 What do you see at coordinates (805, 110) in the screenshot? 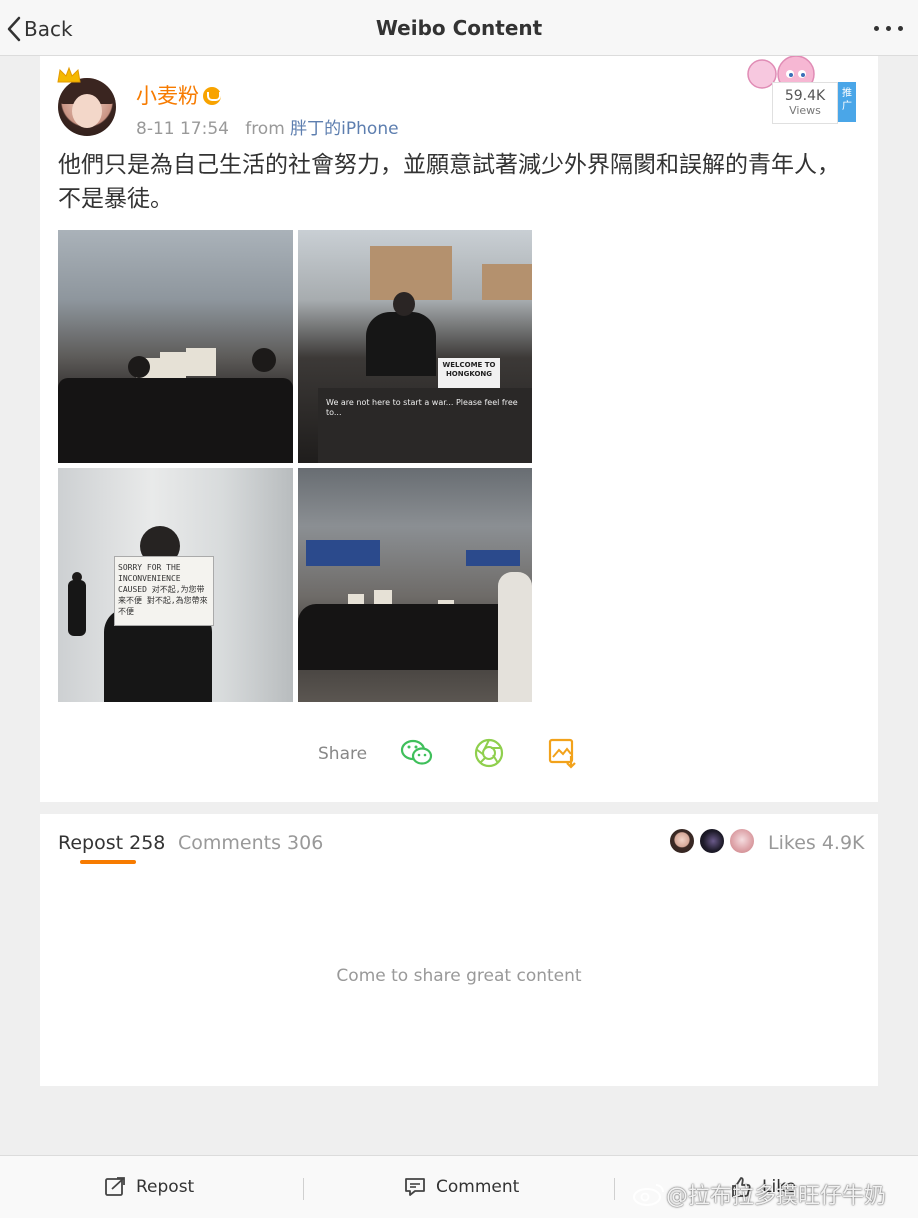
I see `views-label: Views` at bounding box center [805, 110].